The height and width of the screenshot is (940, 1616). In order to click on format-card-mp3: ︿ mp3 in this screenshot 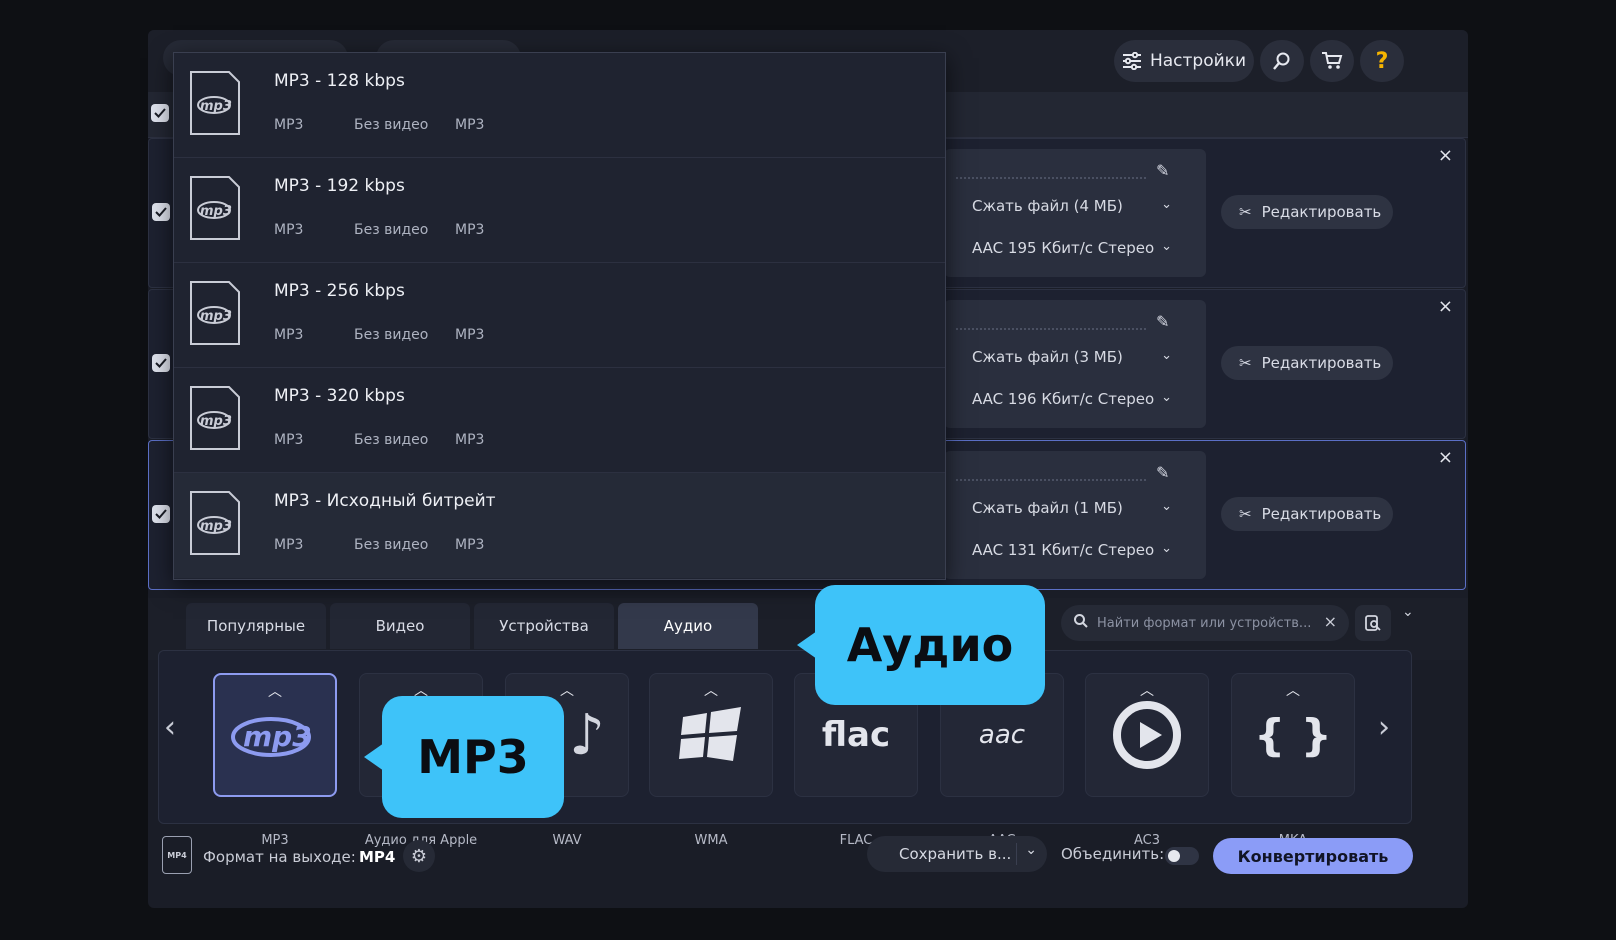, I will do `click(275, 735)`.